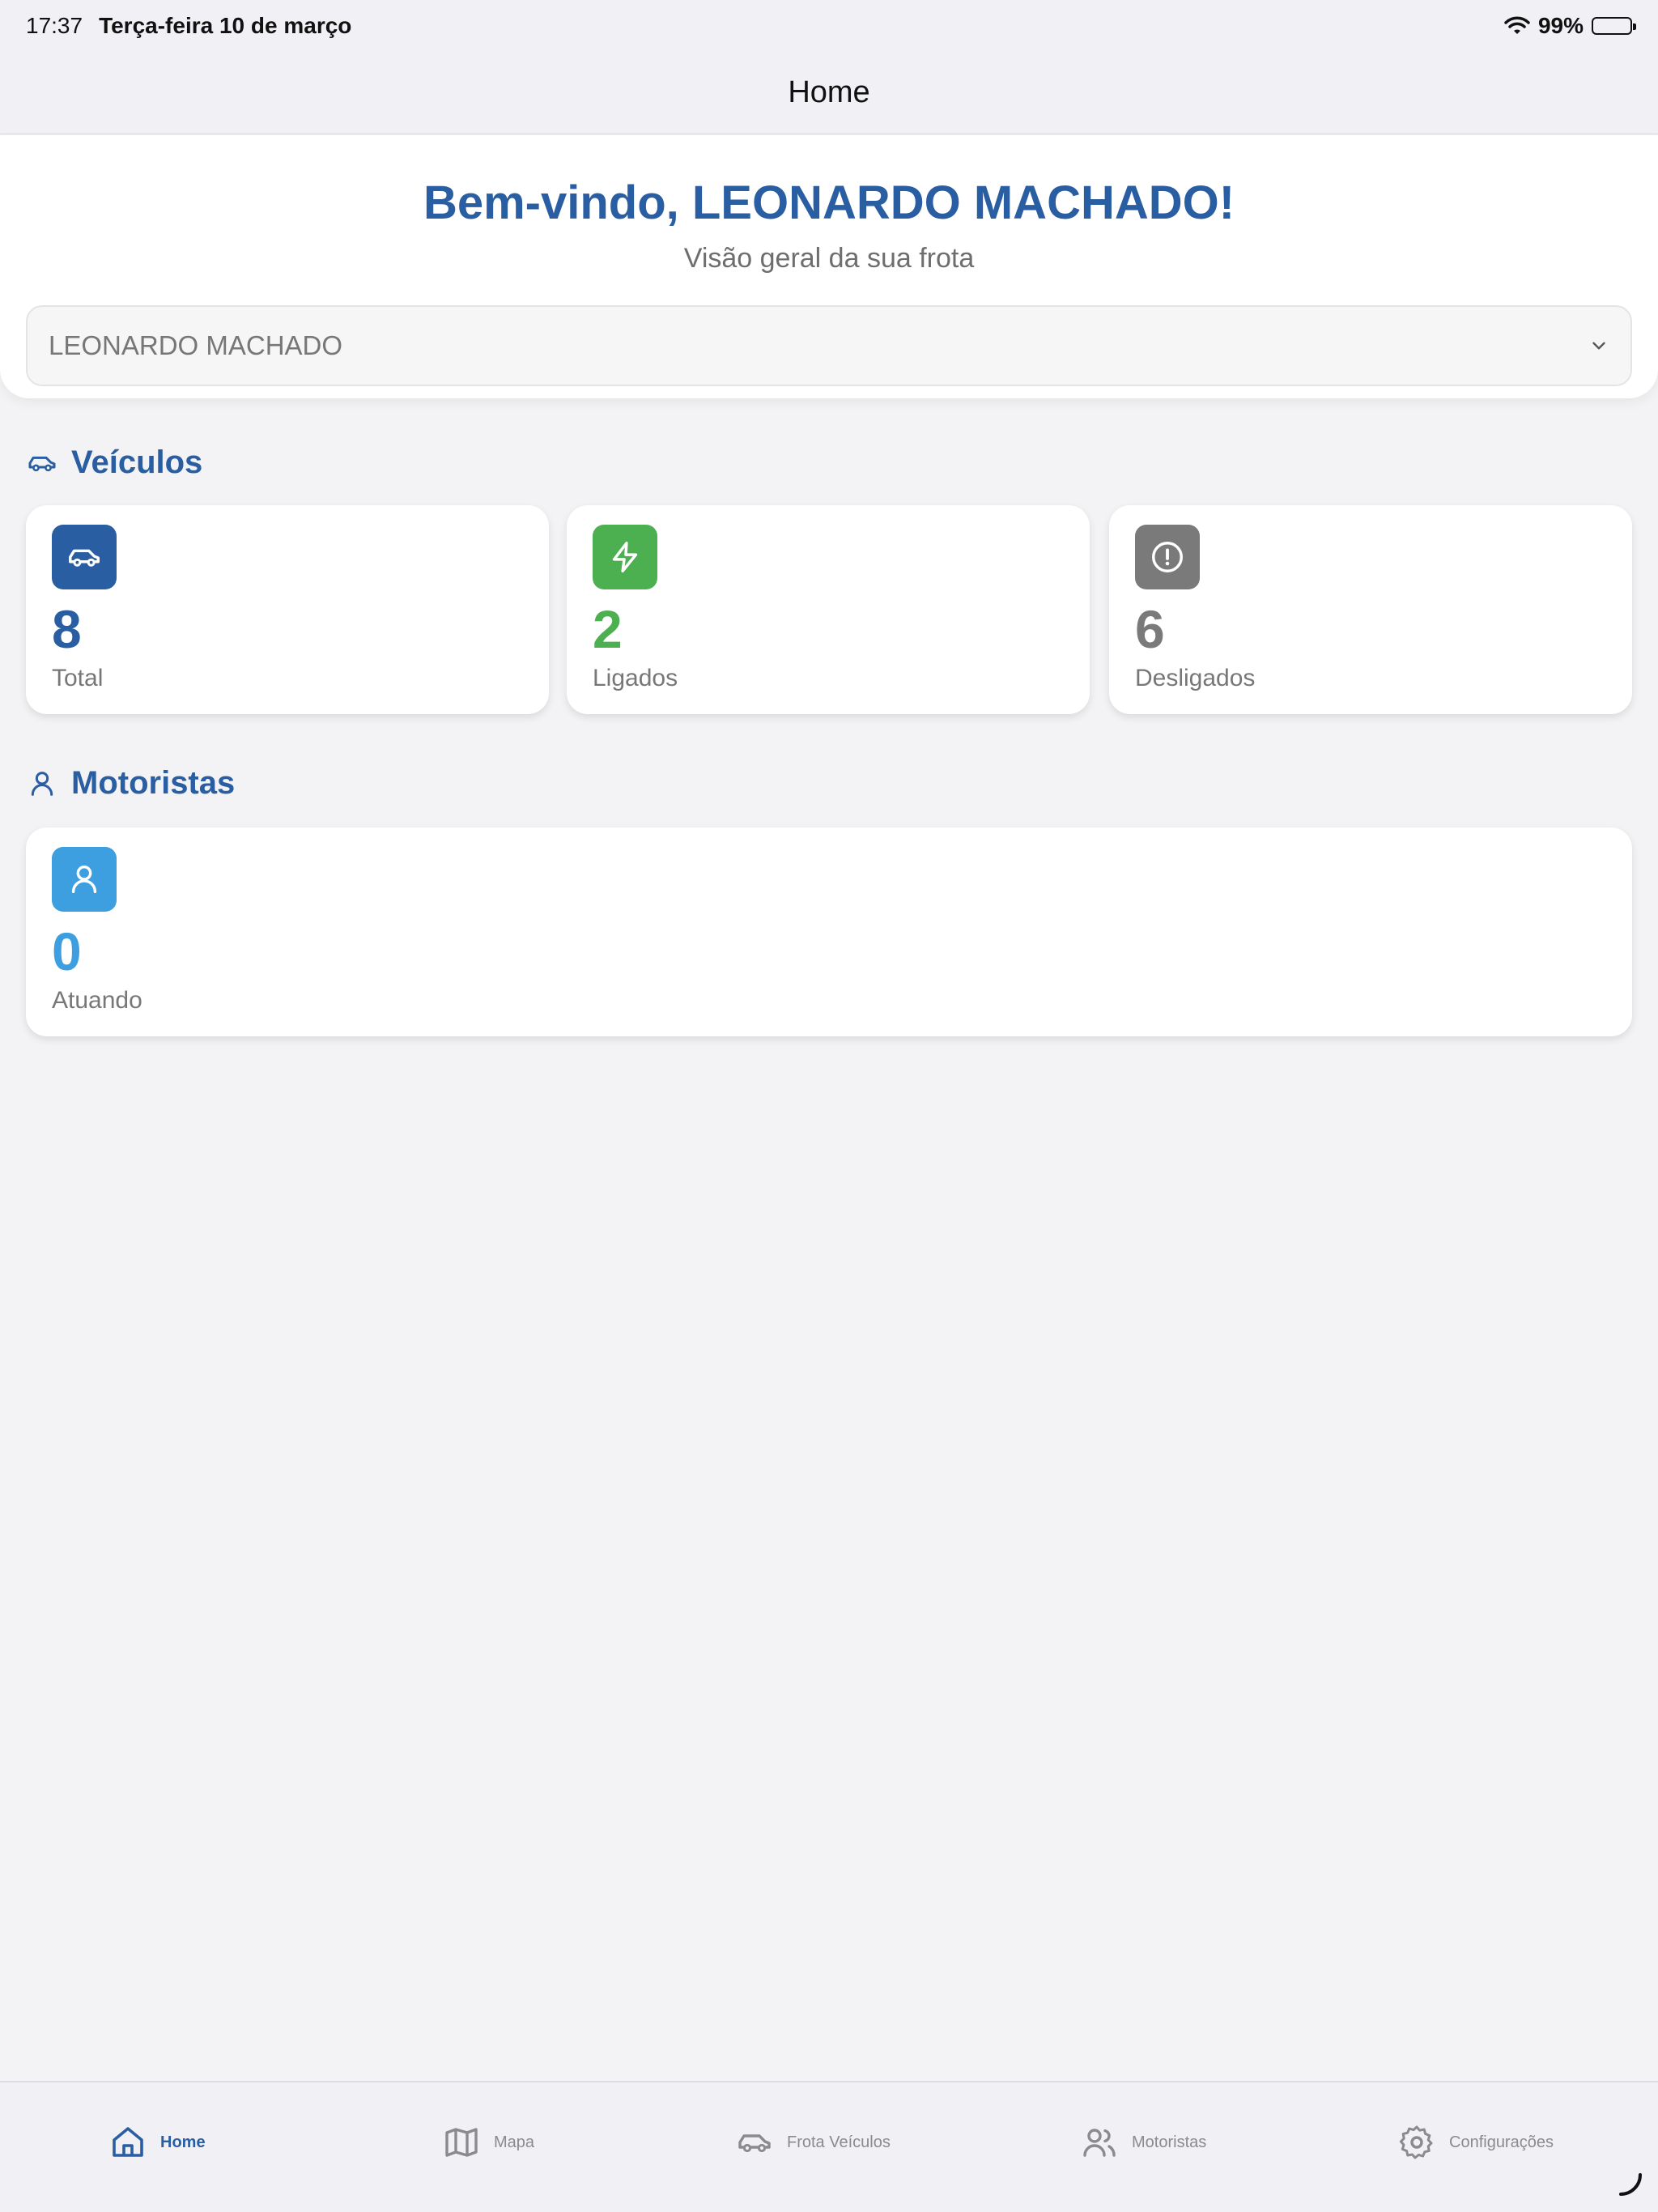  Describe the element at coordinates (829, 345) in the screenshot. I see `owner-select: LEONARDO MACHADO` at that location.